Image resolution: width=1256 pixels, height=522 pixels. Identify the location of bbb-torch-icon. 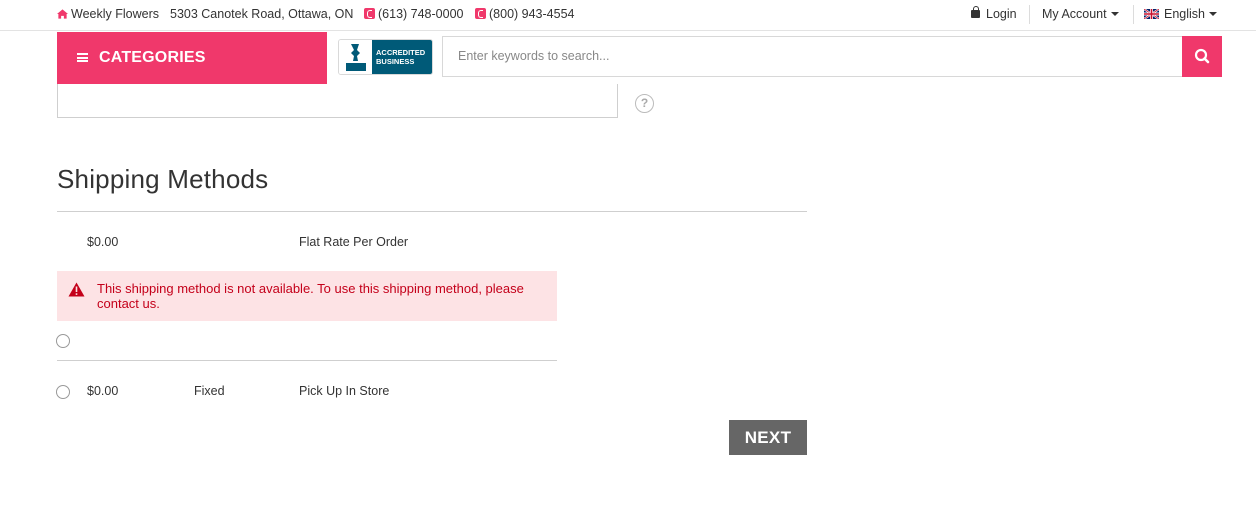
(356, 57).